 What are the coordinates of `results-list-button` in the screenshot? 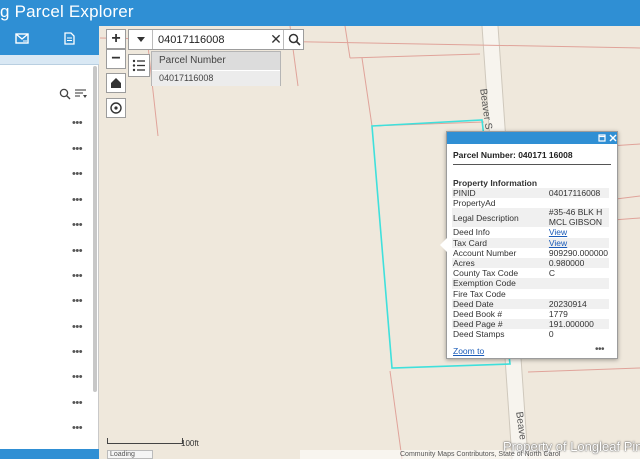 It's located at (139, 65).